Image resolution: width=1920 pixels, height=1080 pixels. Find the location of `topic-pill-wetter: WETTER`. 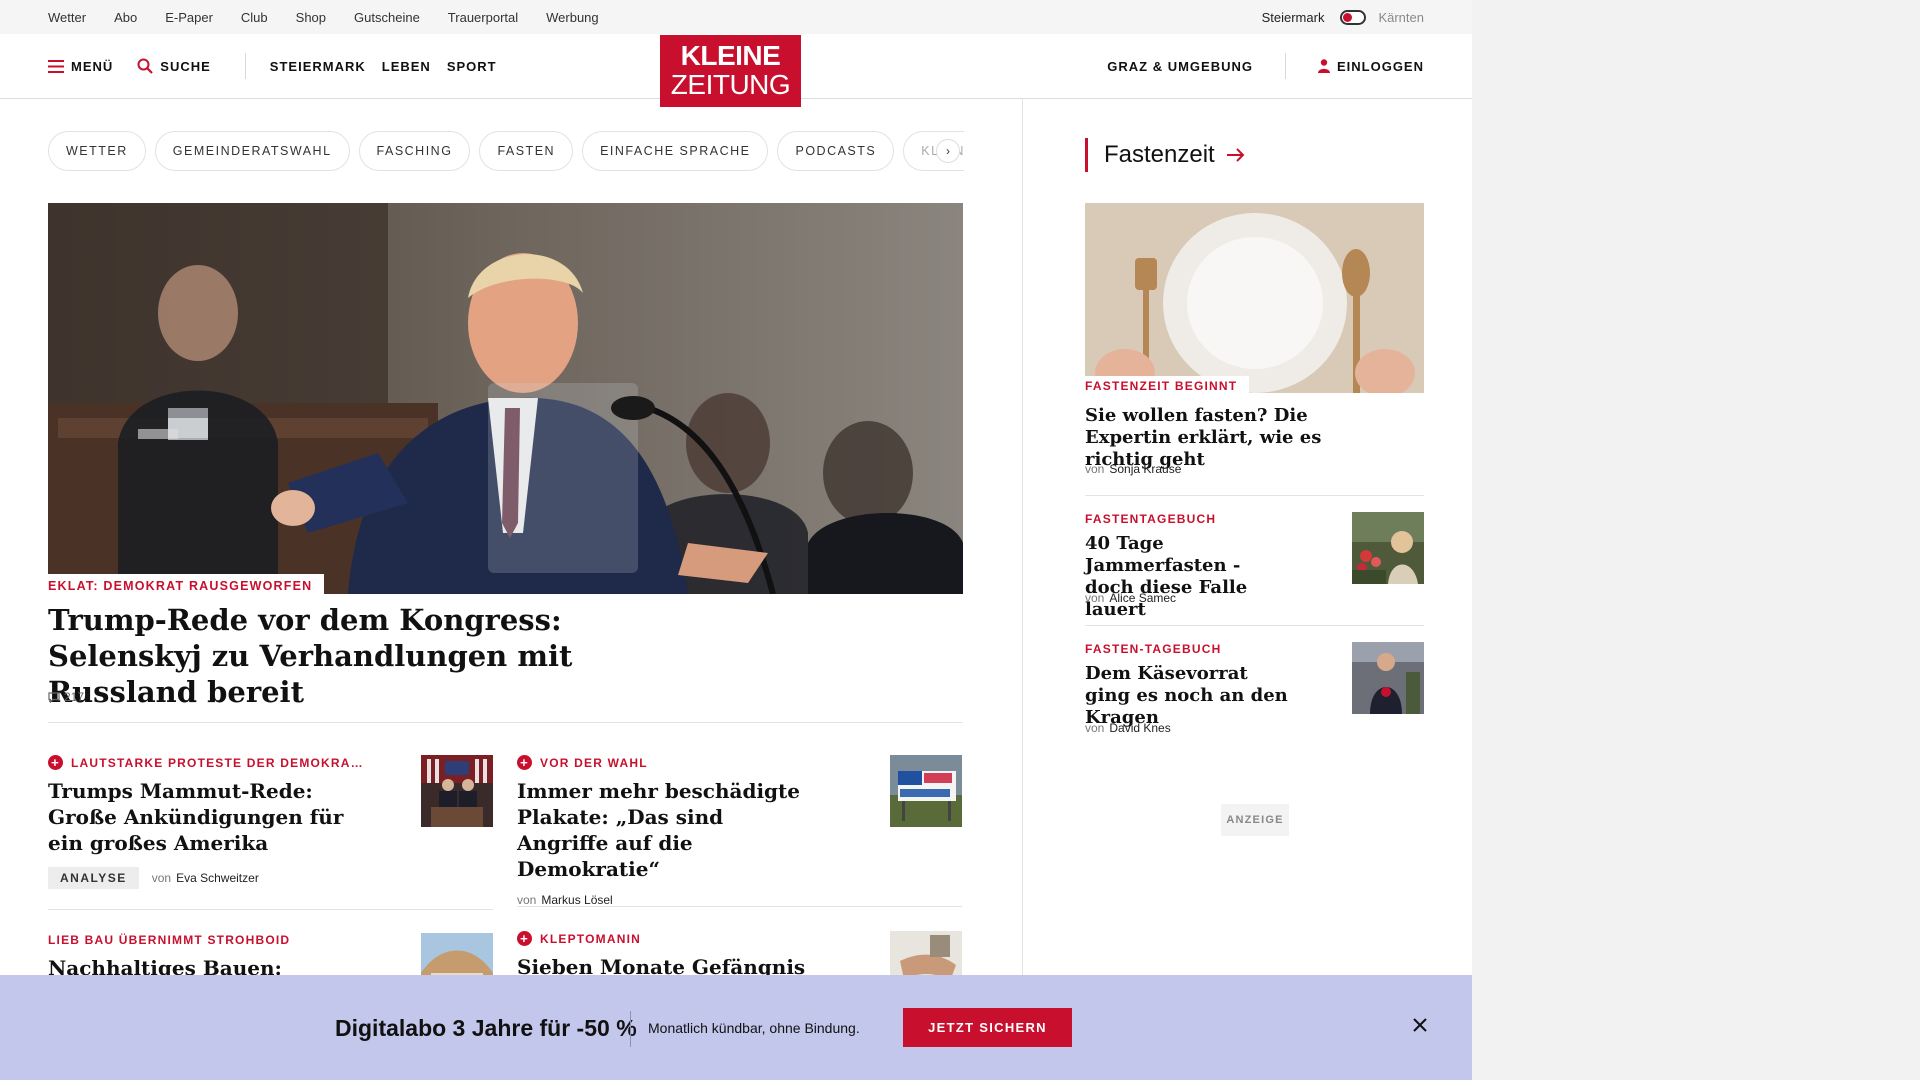

topic-pill-wetter: WETTER is located at coordinates (97, 151).